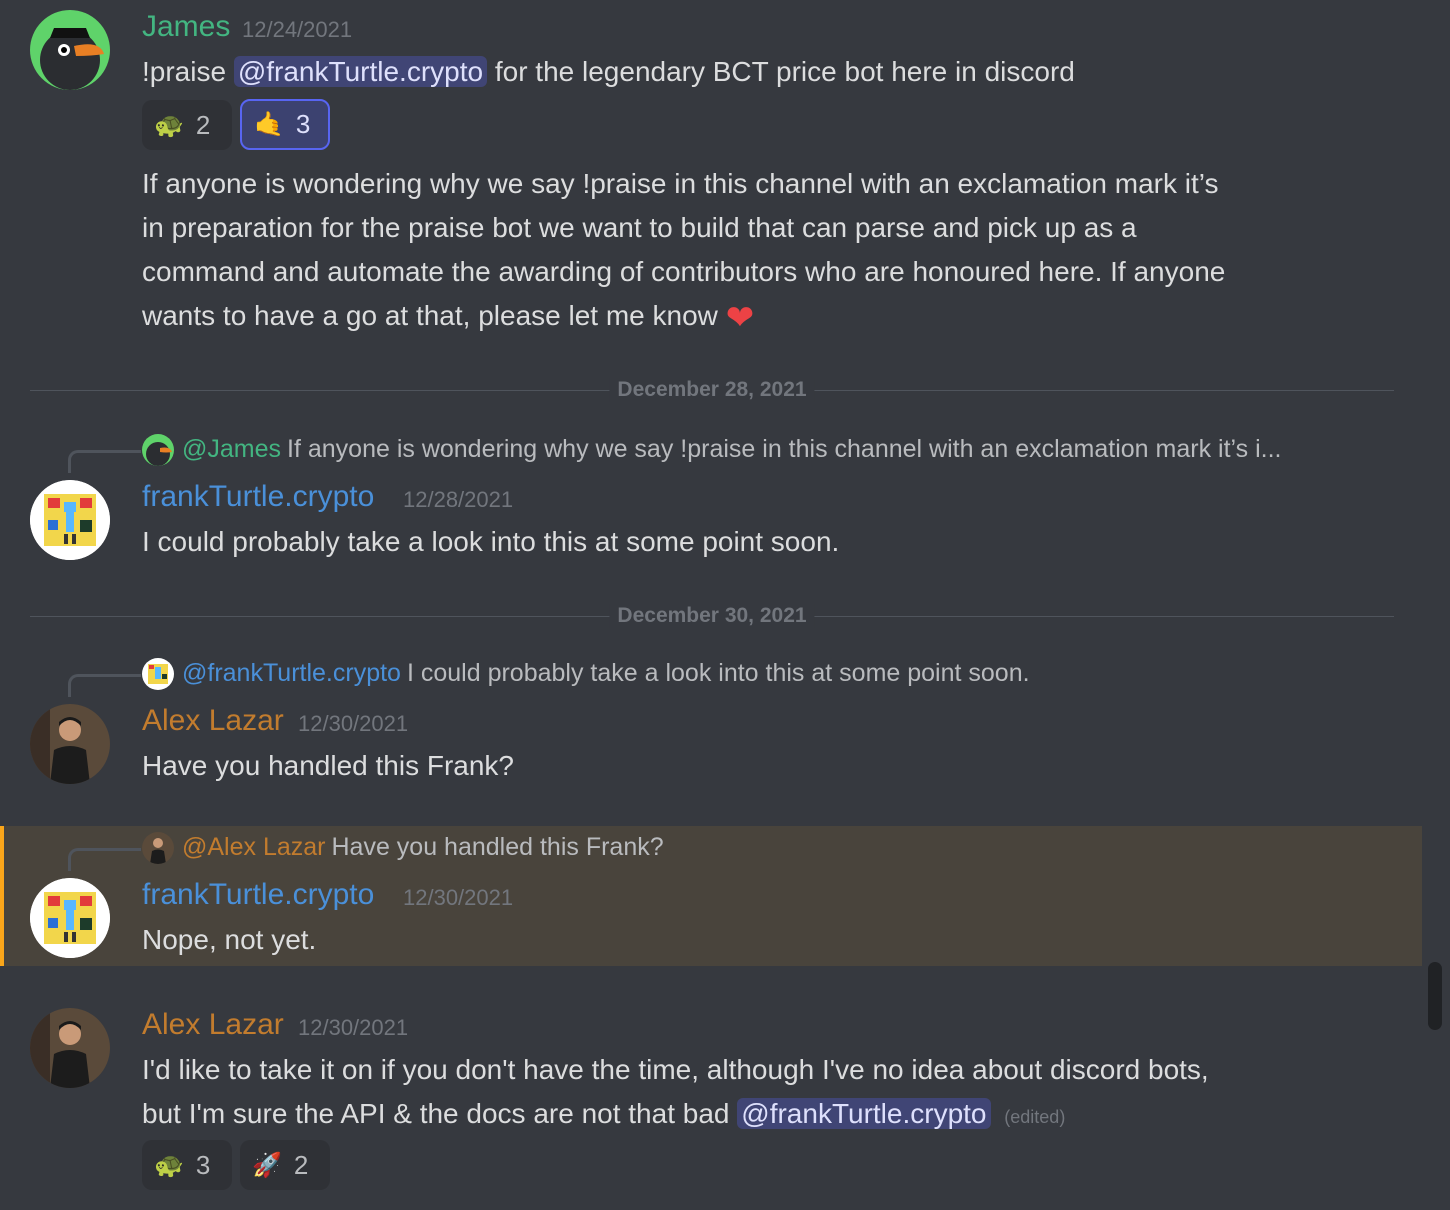 This screenshot has width=1450, height=1210. What do you see at coordinates (158, 674) in the screenshot?
I see `frank-mini-avatar` at bounding box center [158, 674].